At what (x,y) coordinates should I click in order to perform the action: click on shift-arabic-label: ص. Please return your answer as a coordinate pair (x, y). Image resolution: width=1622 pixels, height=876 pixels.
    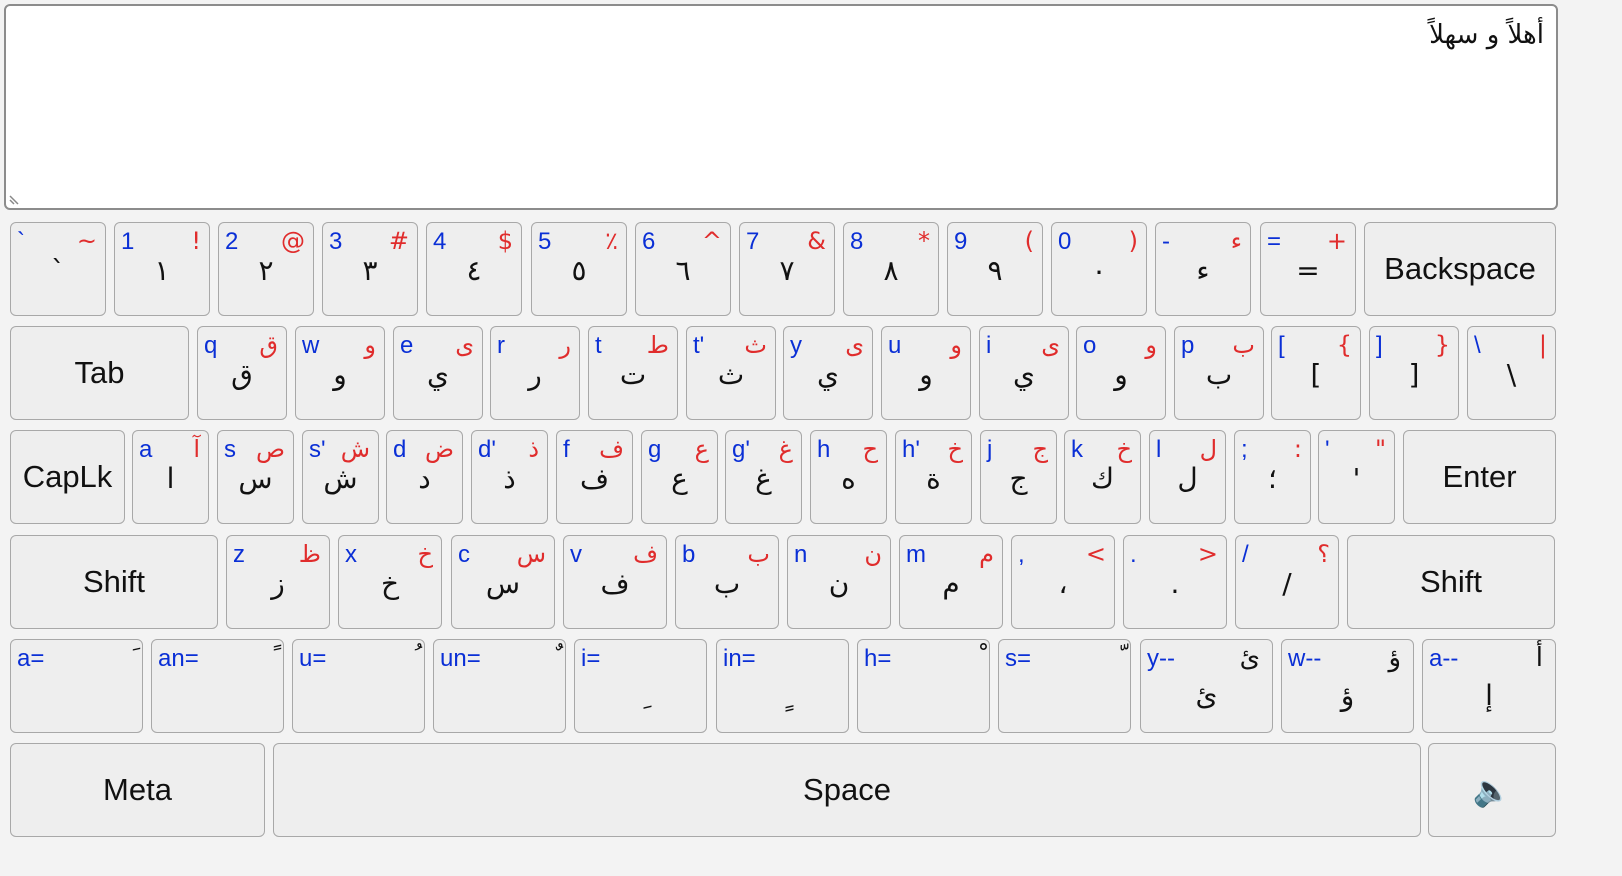
    Looking at the image, I should click on (270, 449).